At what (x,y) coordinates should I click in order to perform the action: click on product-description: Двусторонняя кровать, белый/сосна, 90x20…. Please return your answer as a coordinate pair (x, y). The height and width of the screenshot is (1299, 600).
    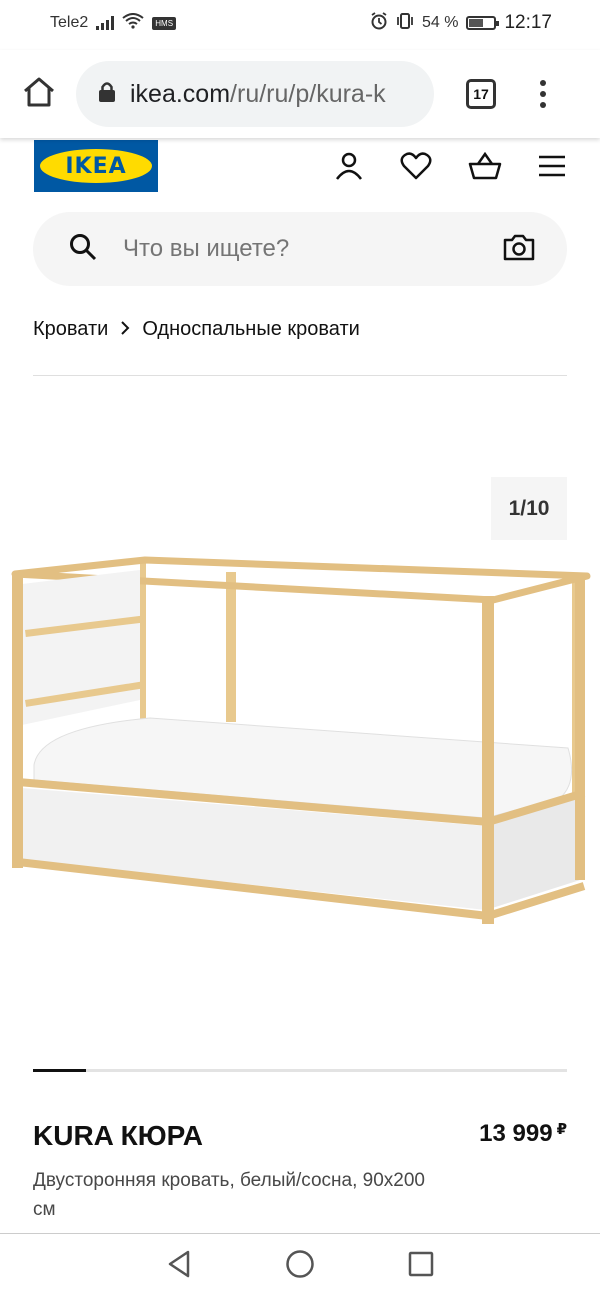
    Looking at the image, I should click on (229, 1195).